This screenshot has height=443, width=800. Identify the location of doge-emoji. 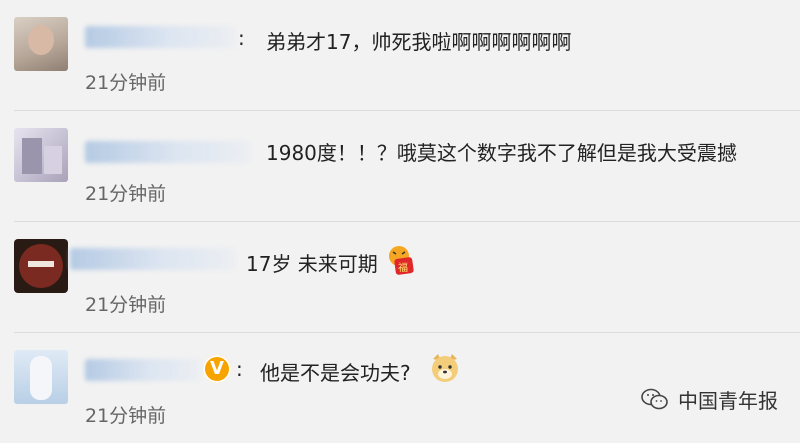
(445, 368).